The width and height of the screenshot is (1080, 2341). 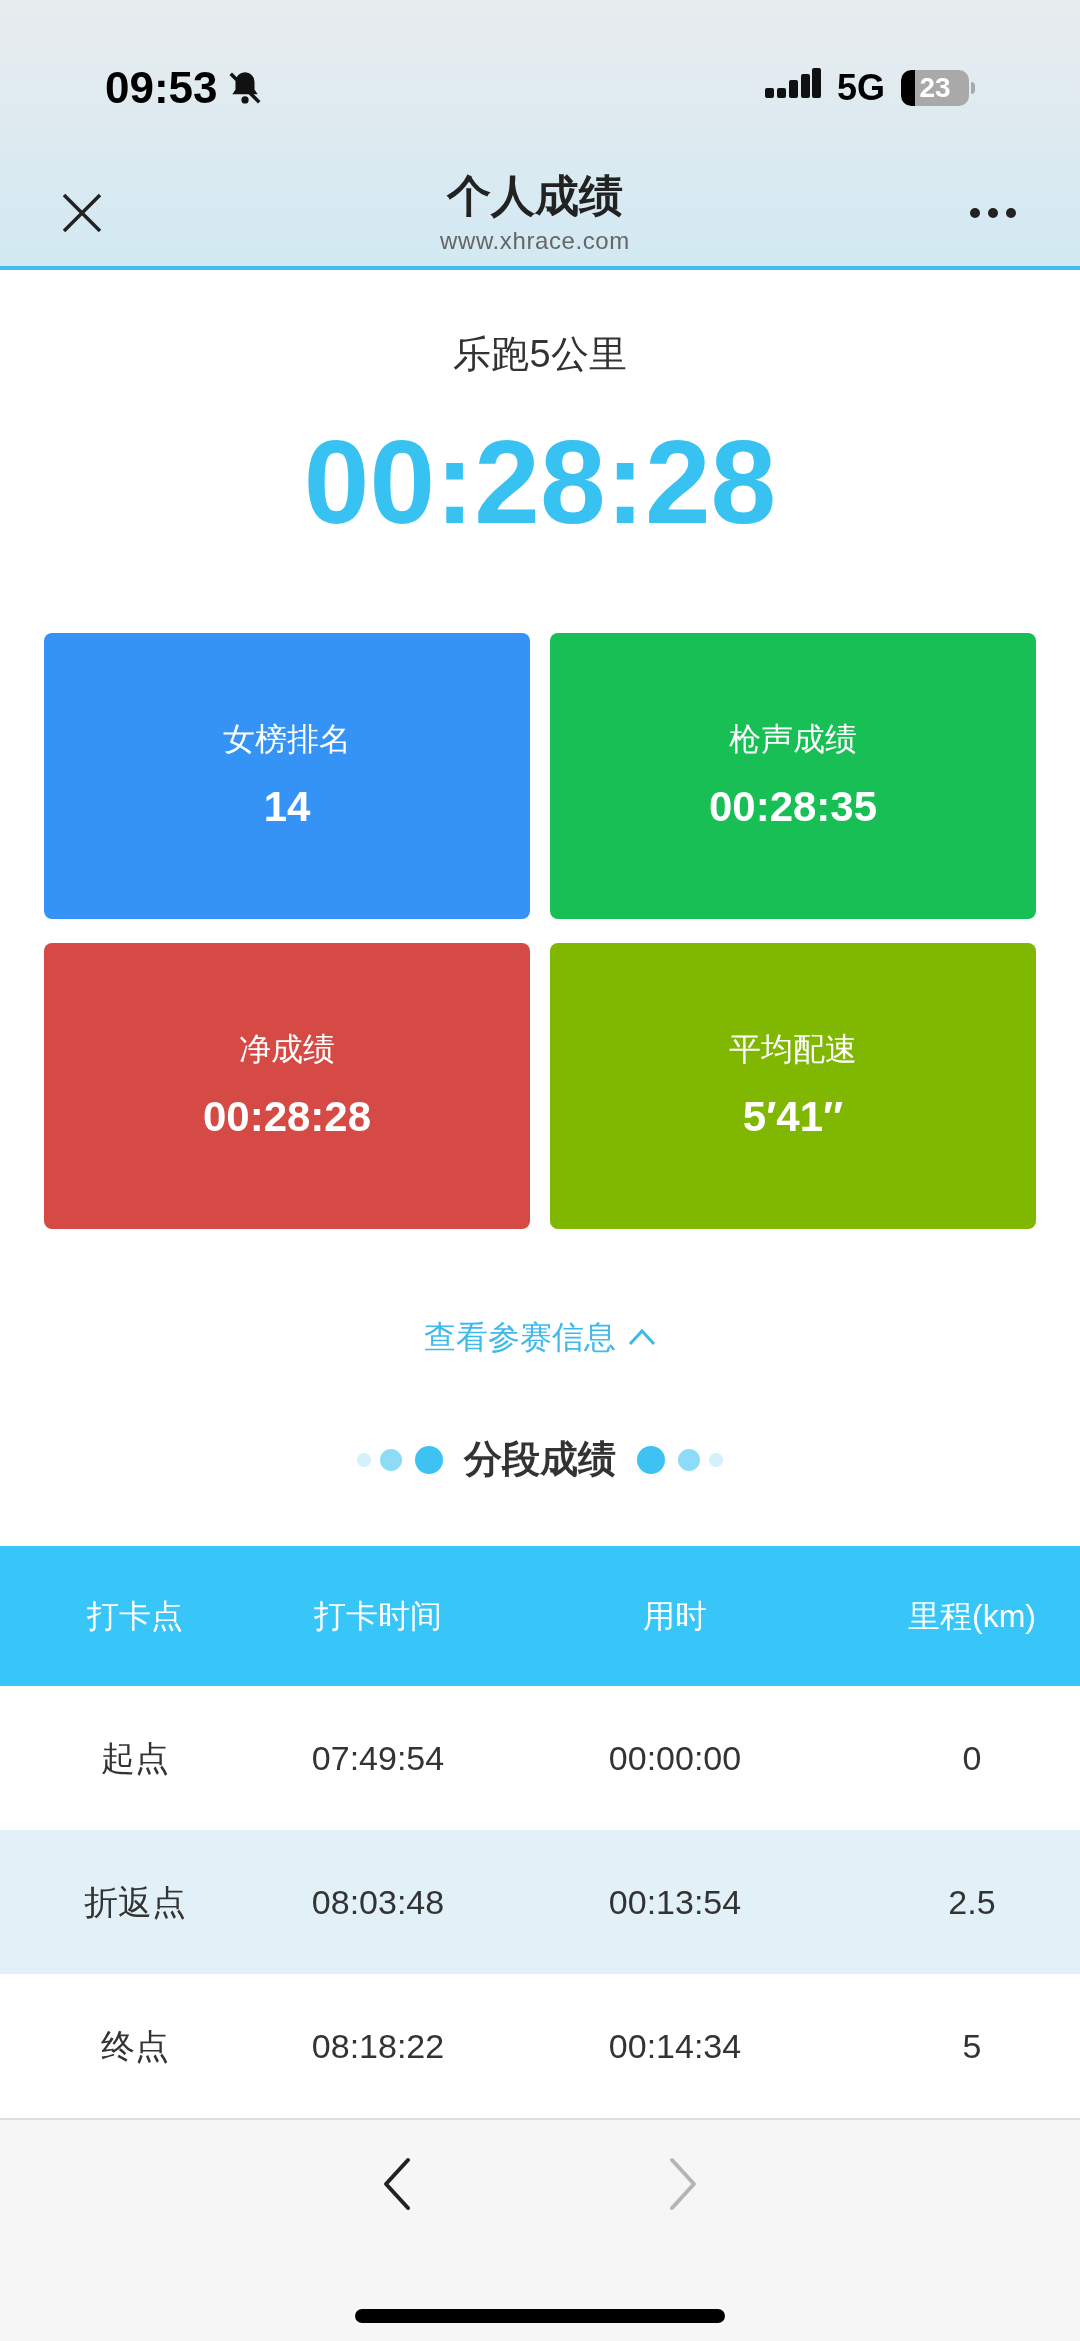 I want to click on table-cell-text: 2.5, so click(x=972, y=1902).